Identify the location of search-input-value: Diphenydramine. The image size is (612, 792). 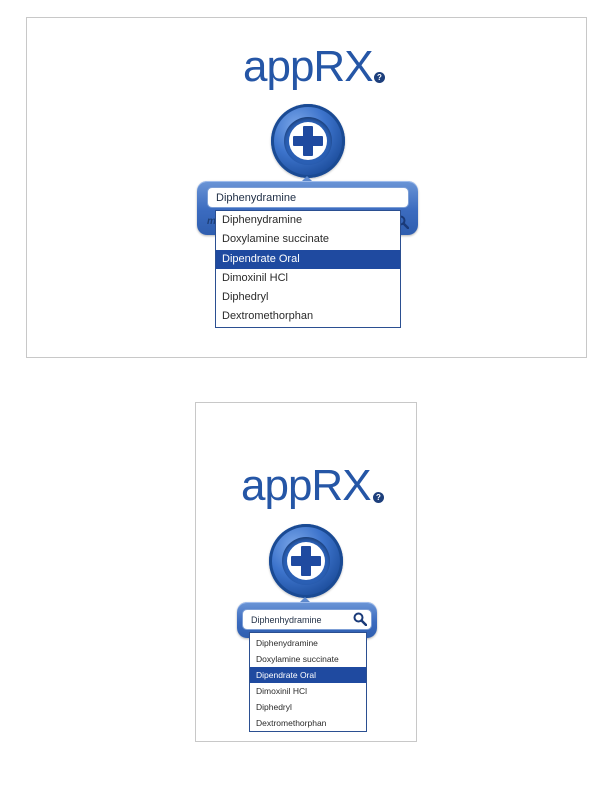
(256, 197).